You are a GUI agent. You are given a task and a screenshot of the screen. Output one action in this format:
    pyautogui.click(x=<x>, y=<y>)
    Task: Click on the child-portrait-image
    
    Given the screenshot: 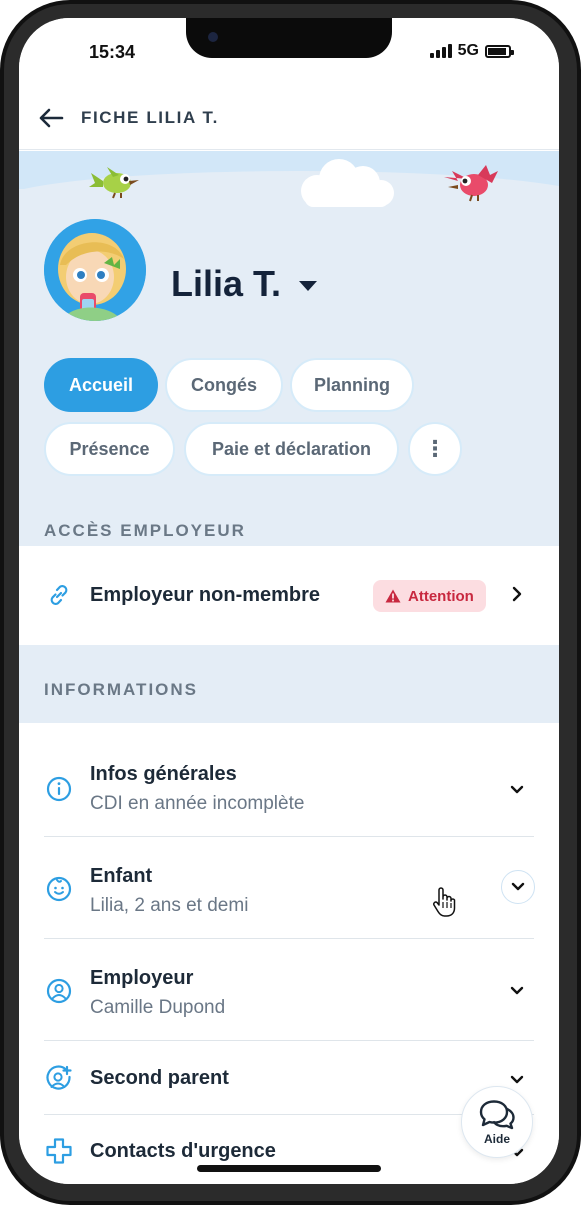 What is the action you would take?
    pyautogui.click(x=95, y=270)
    